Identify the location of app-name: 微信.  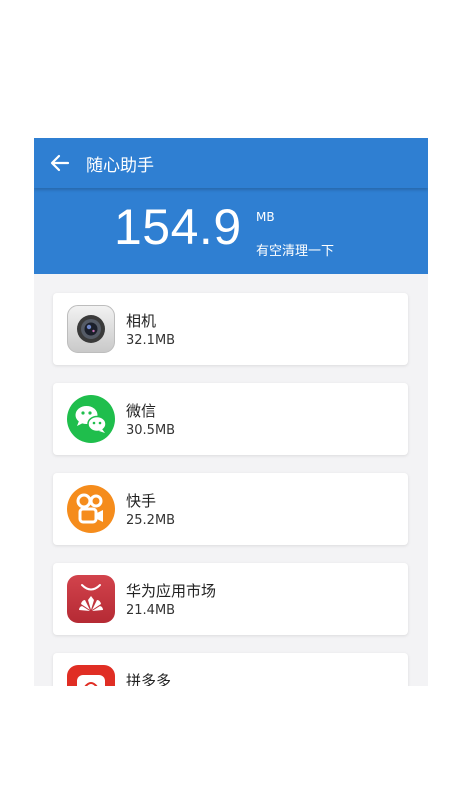
(141, 411).